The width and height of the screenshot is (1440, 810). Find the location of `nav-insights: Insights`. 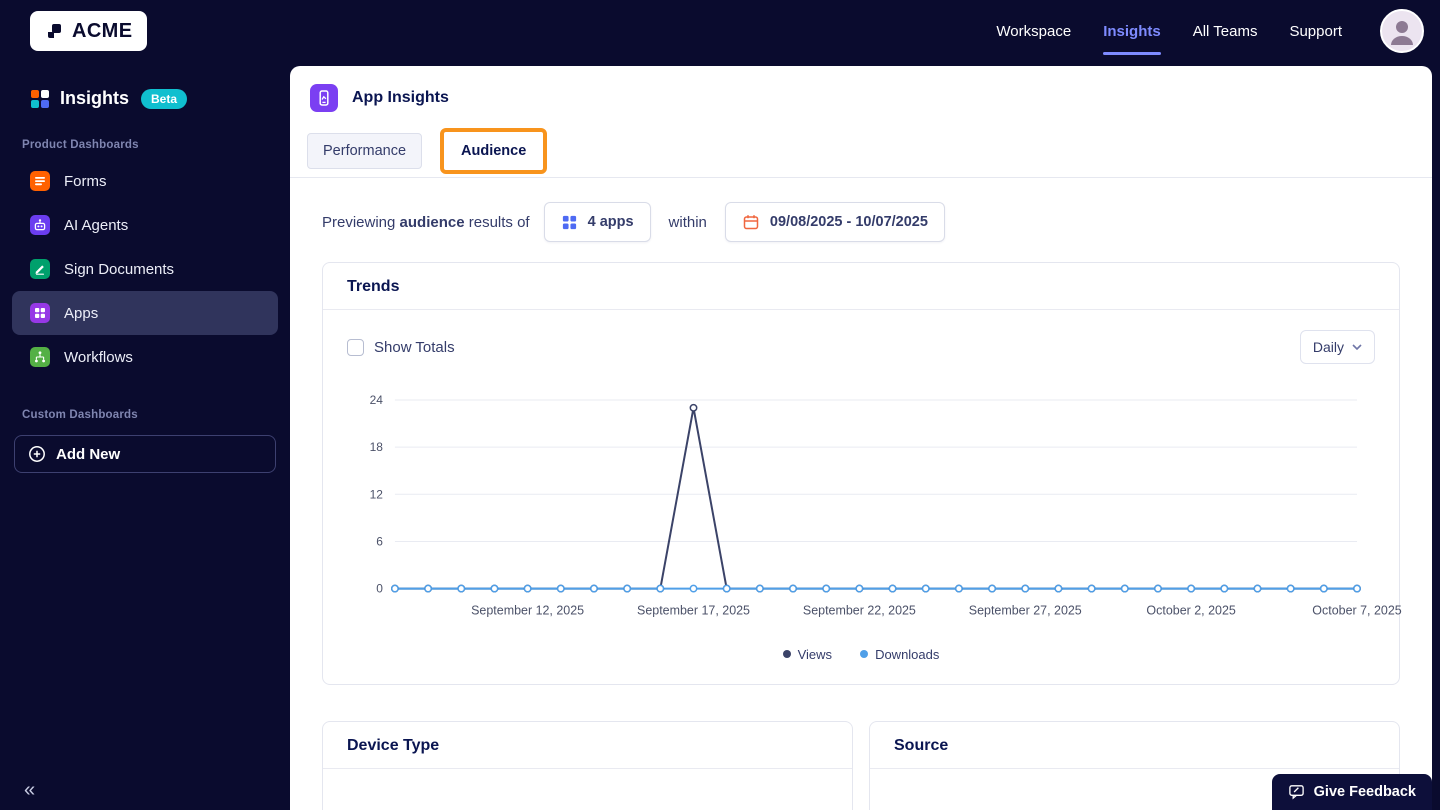

nav-insights: Insights is located at coordinates (1132, 36).